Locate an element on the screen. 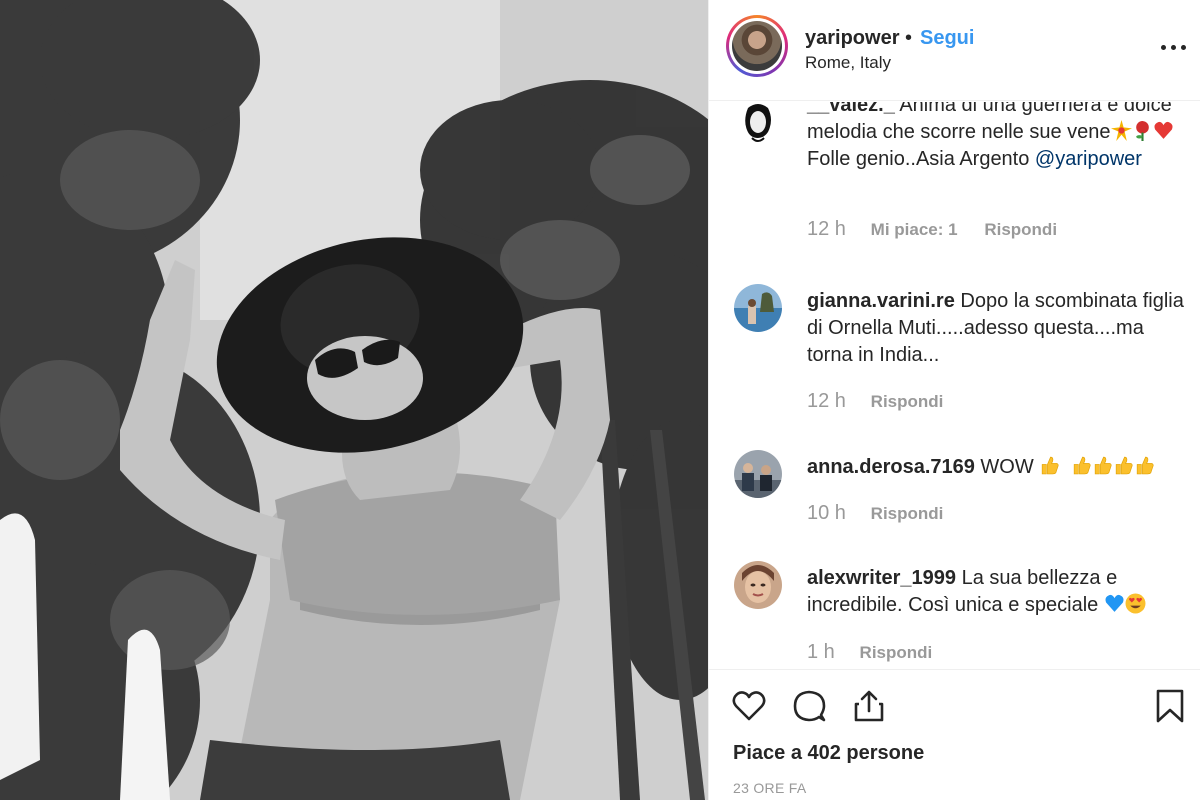  comment-meta: 10 h Rispondi is located at coordinates (886, 513).